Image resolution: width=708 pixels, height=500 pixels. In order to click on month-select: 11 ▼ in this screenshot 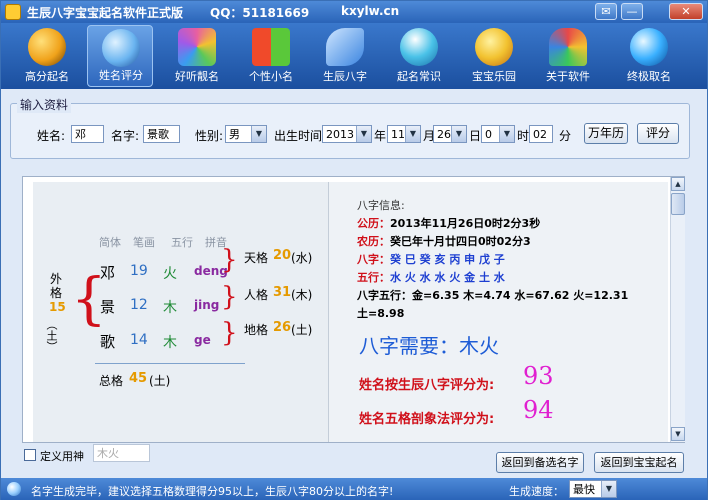, I will do `click(404, 134)`.